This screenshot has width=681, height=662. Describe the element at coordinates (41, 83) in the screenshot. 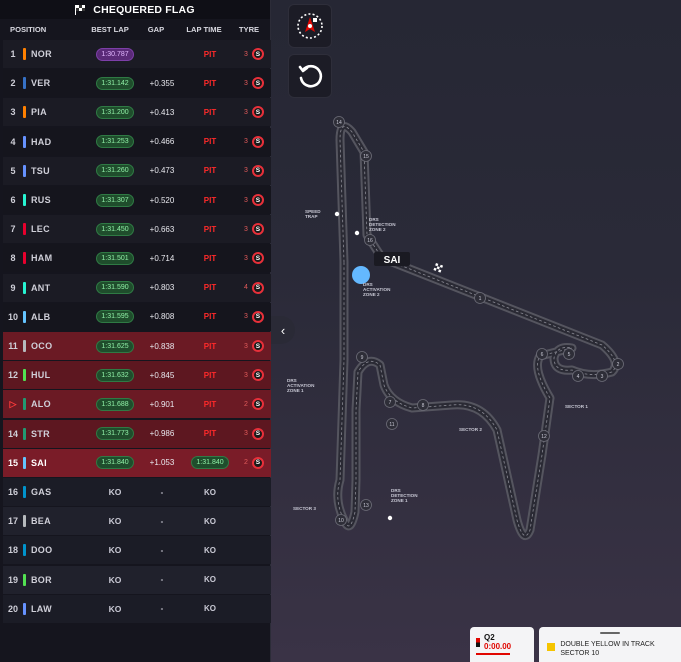

I see `driver-code: VER` at that location.